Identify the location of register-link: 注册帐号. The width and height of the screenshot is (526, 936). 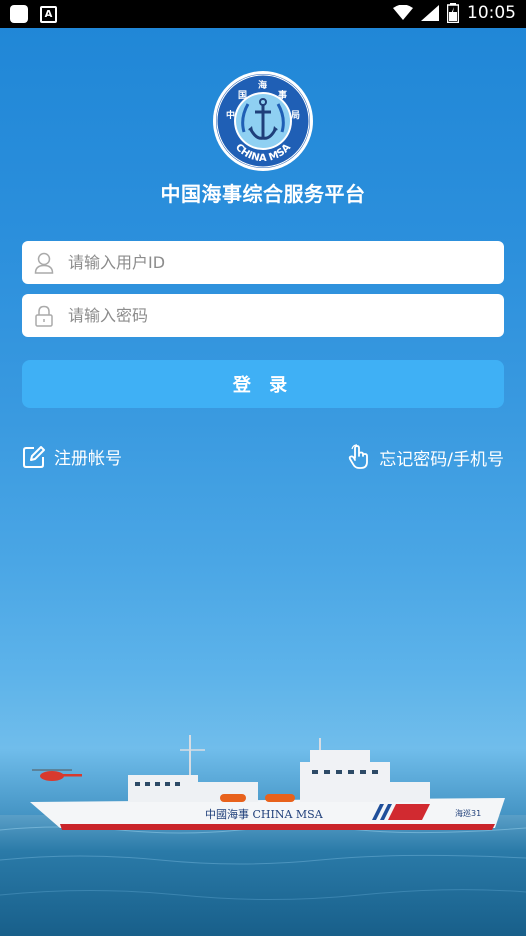
(72, 456).